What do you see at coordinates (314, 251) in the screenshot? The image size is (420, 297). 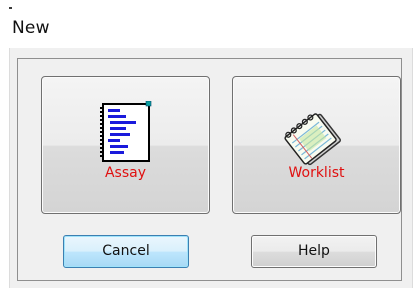 I see `help-button: Help` at bounding box center [314, 251].